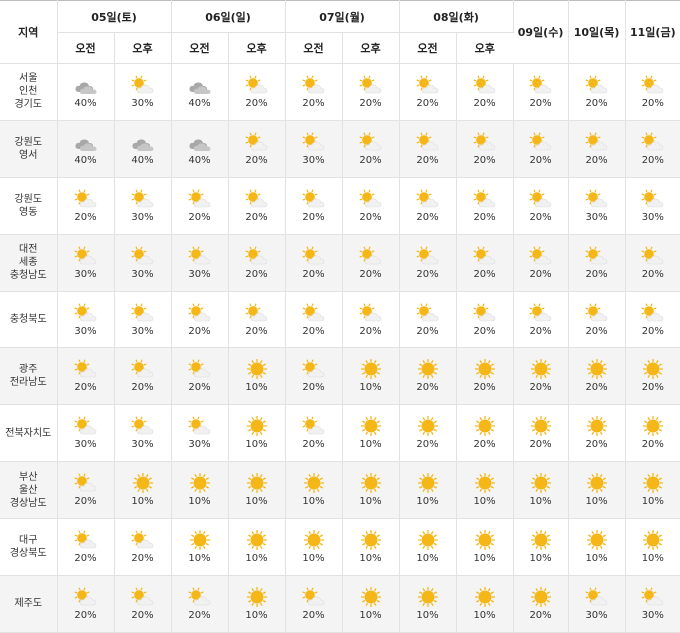  What do you see at coordinates (28, 370) in the screenshot?
I see `region-name-line: 광주` at bounding box center [28, 370].